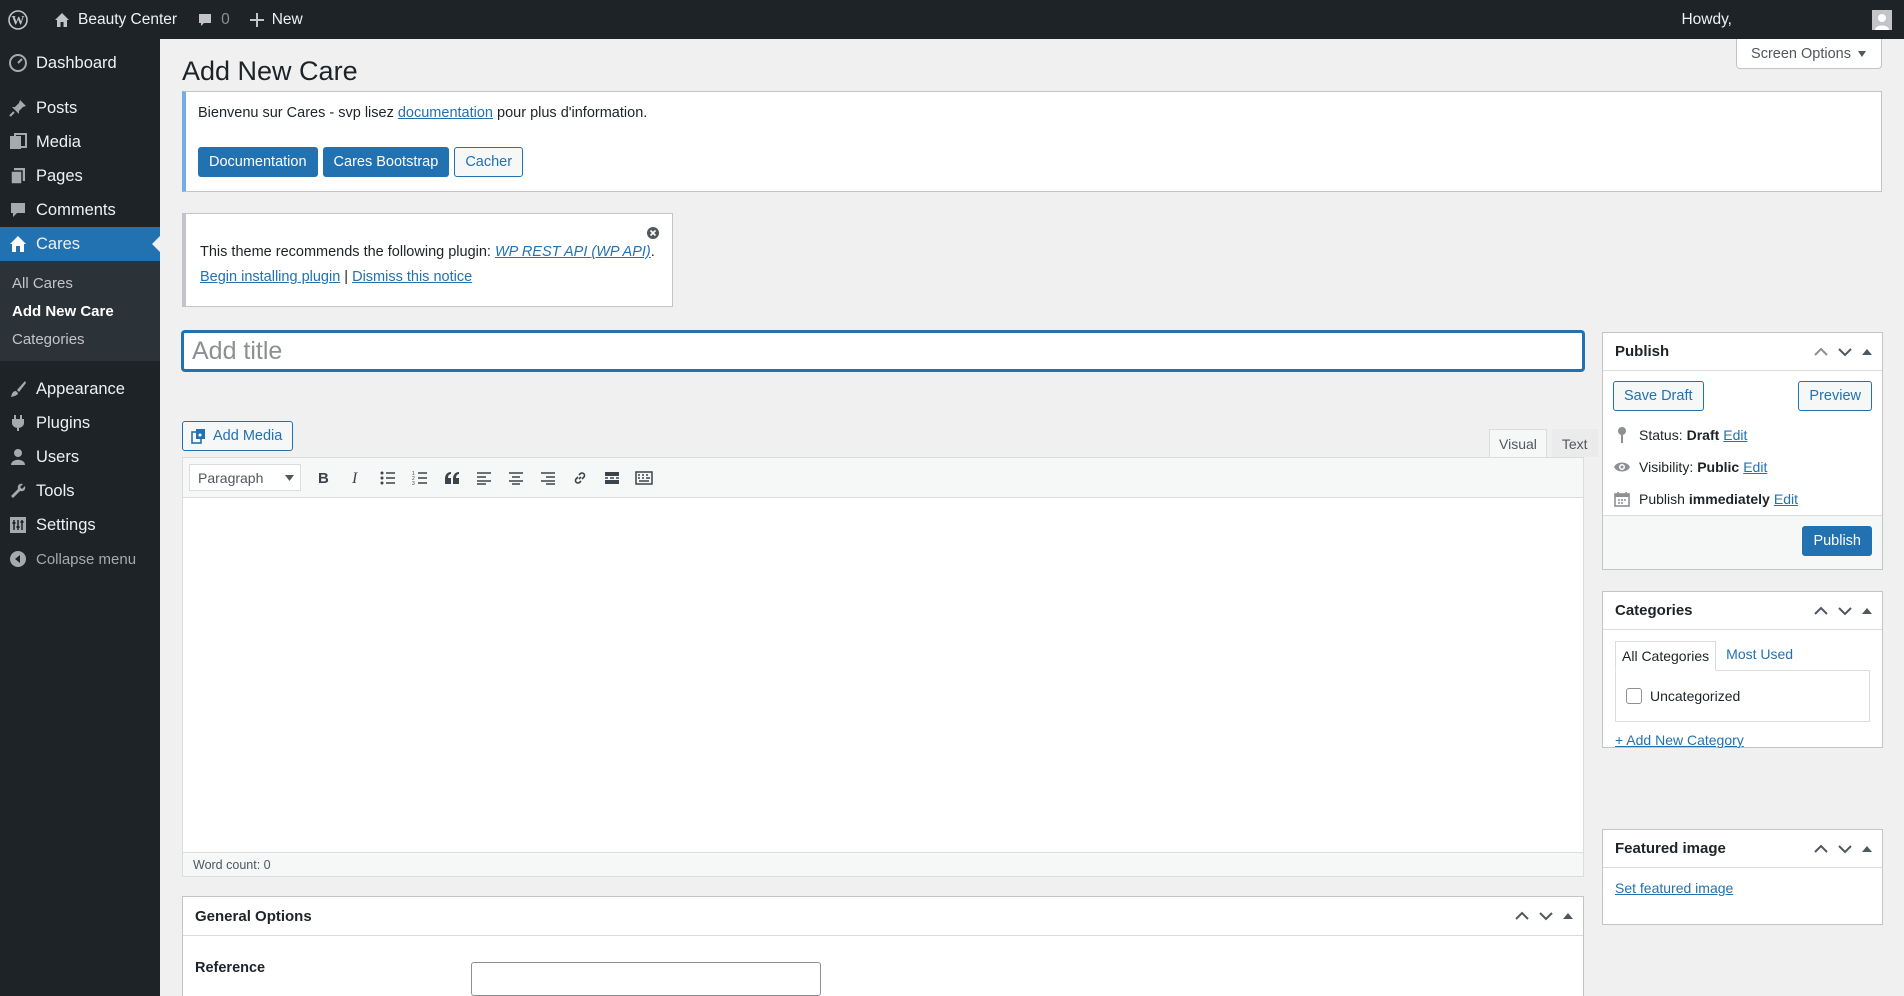 The height and width of the screenshot is (996, 1904). What do you see at coordinates (445, 113) in the screenshot?
I see `documentation-link: documentation` at bounding box center [445, 113].